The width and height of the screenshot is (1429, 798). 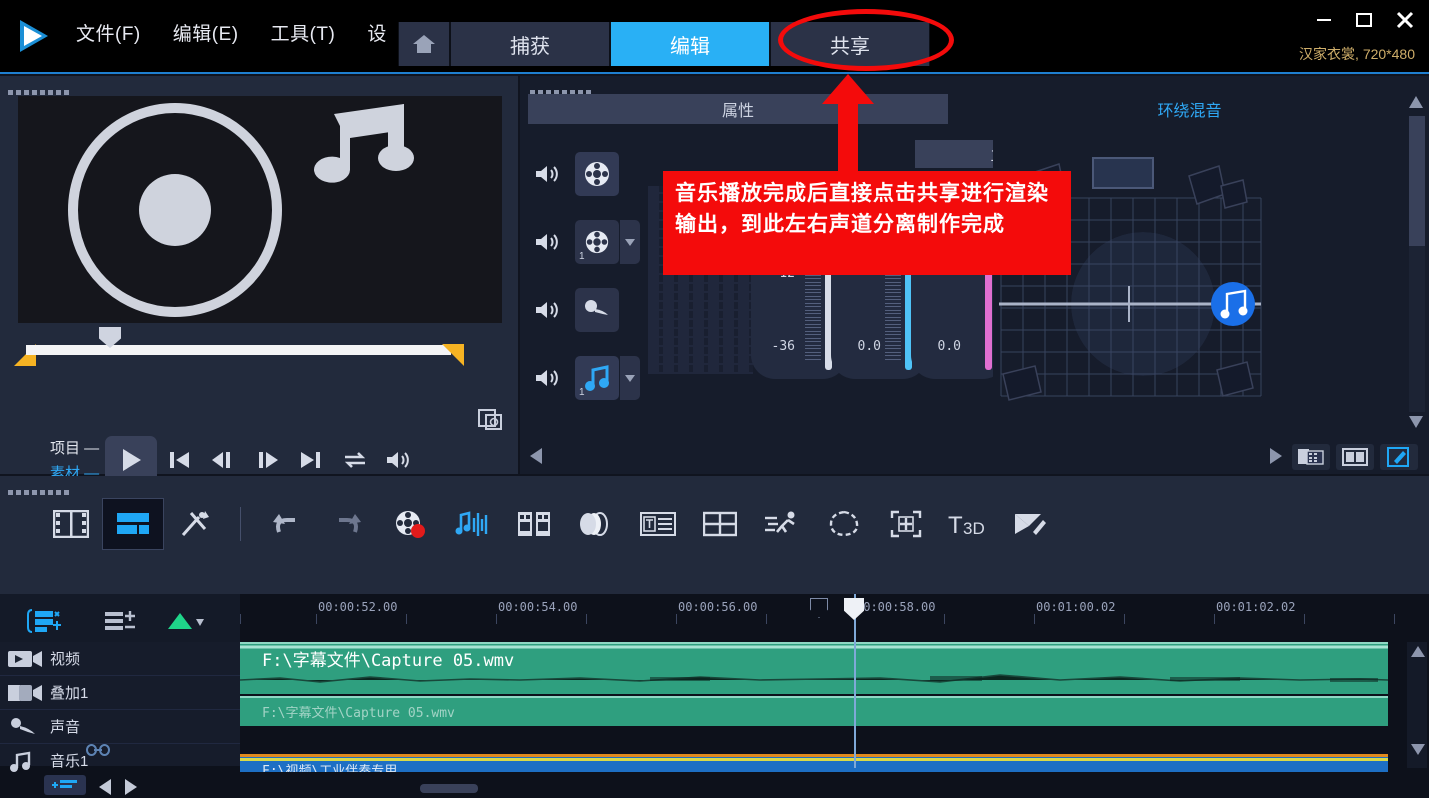 What do you see at coordinates (1418, 651) in the screenshot?
I see `timeline-scroll-up-arrow` at bounding box center [1418, 651].